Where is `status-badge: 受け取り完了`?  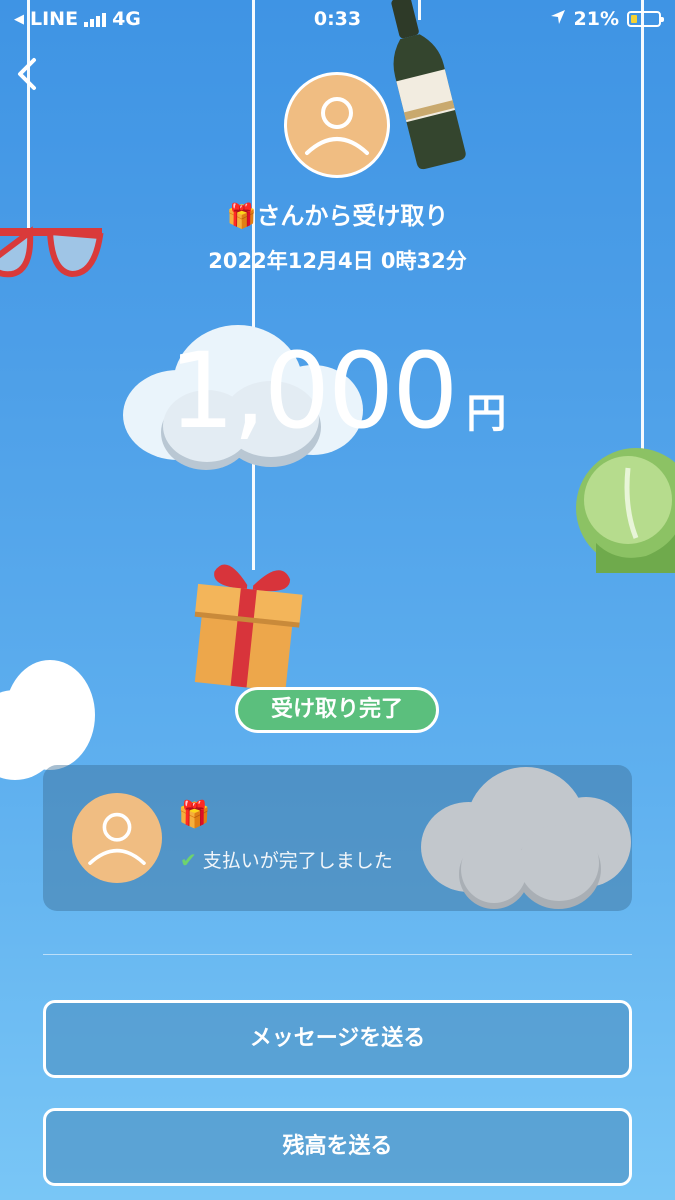
status-badge: 受け取り完了 is located at coordinates (337, 710).